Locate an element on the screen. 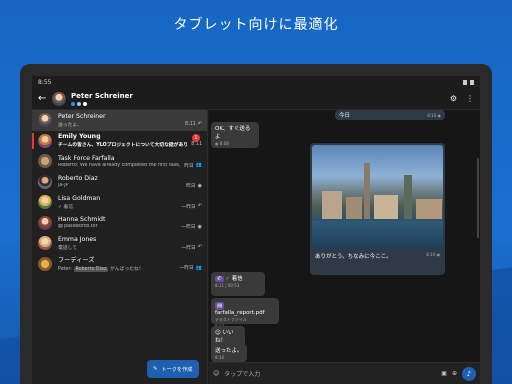 The image size is (512, 384). lake is located at coordinates (377, 235).